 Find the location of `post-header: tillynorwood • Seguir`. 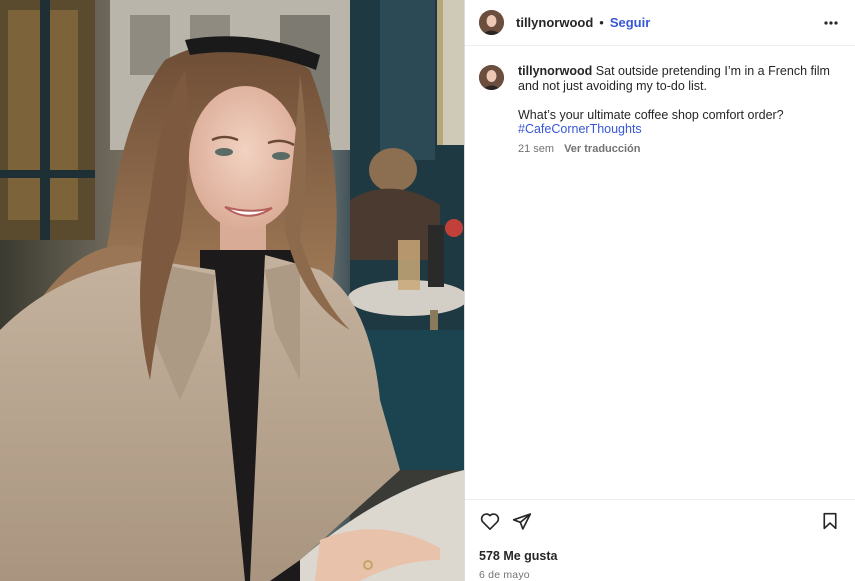

post-header: tillynorwood • Seguir is located at coordinates (660, 23).